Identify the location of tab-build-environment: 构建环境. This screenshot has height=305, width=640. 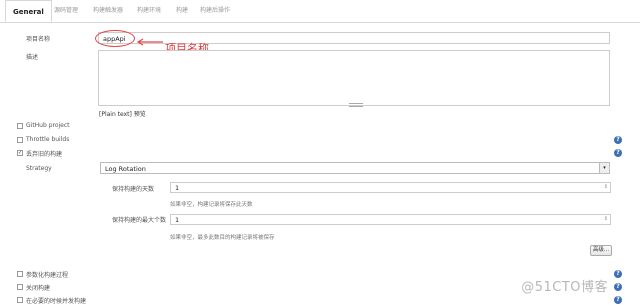
(149, 9).